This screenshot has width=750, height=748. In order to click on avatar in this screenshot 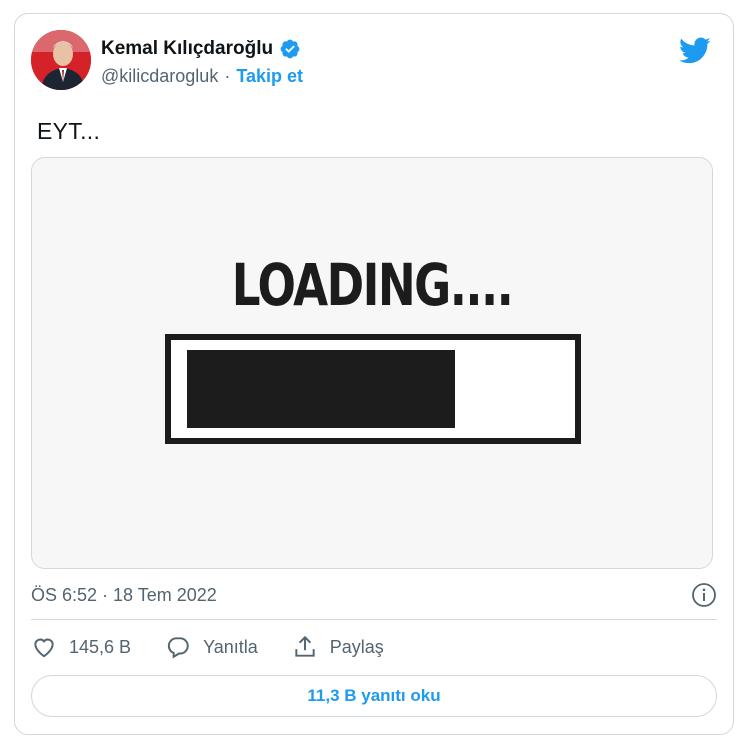, I will do `click(61, 60)`.